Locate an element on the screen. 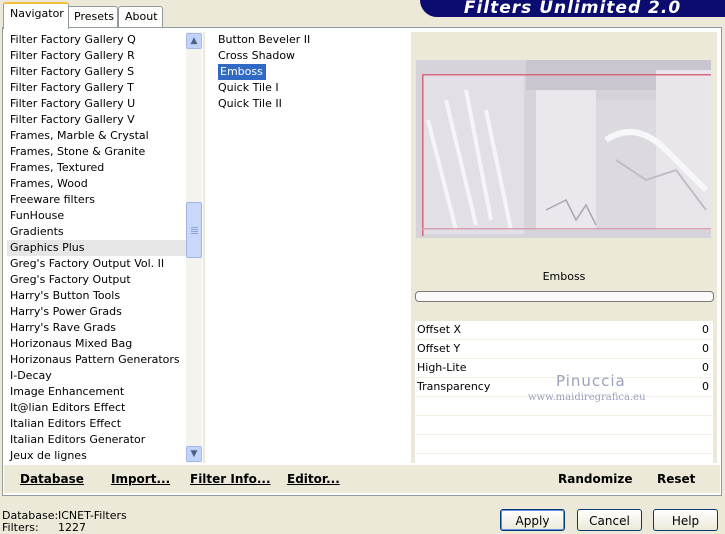  category-item: Greg's Factory Output is located at coordinates (96, 280).